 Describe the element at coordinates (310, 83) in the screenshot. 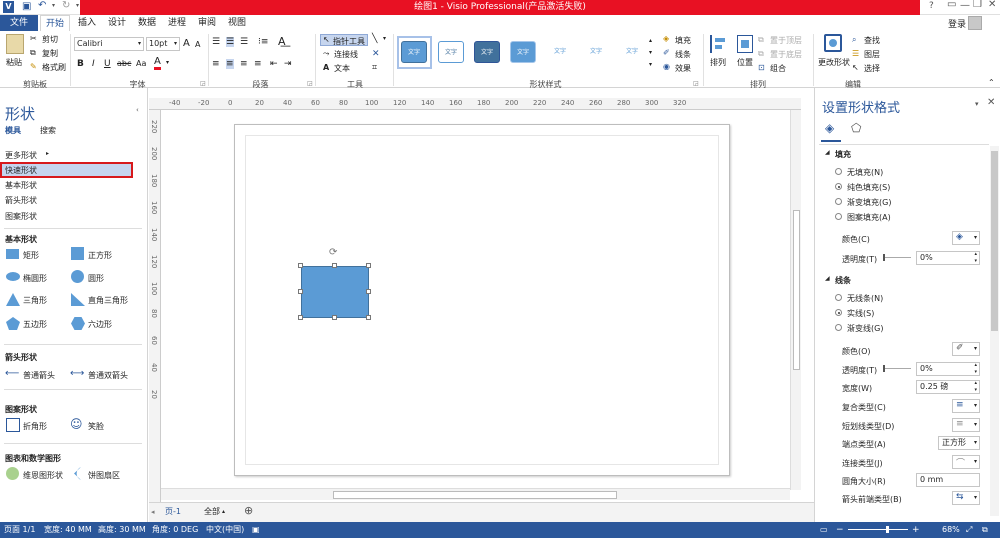

I see `paragraph-dialog-launcher-icon: ◲` at that location.